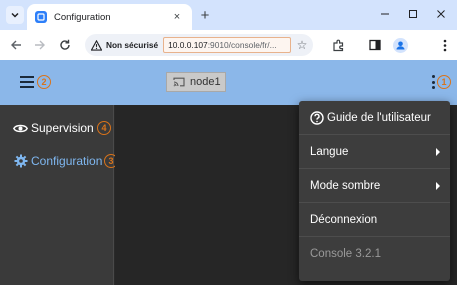  Describe the element at coordinates (302, 45) in the screenshot. I see `bookmark-star-icon: ☆` at that location.